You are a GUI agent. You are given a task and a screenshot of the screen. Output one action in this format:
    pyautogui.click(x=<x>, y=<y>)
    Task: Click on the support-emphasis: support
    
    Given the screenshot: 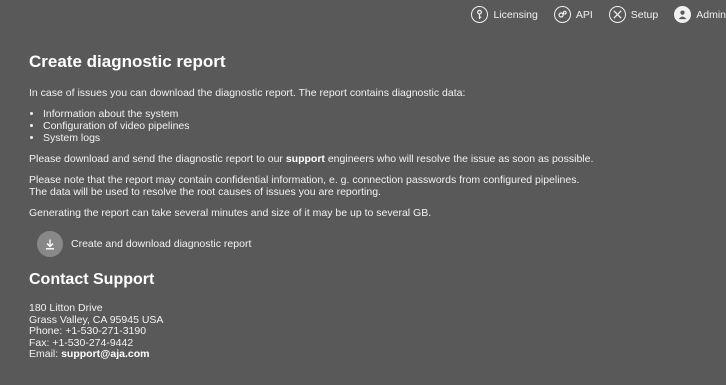 What is the action you would take?
    pyautogui.click(x=305, y=159)
    